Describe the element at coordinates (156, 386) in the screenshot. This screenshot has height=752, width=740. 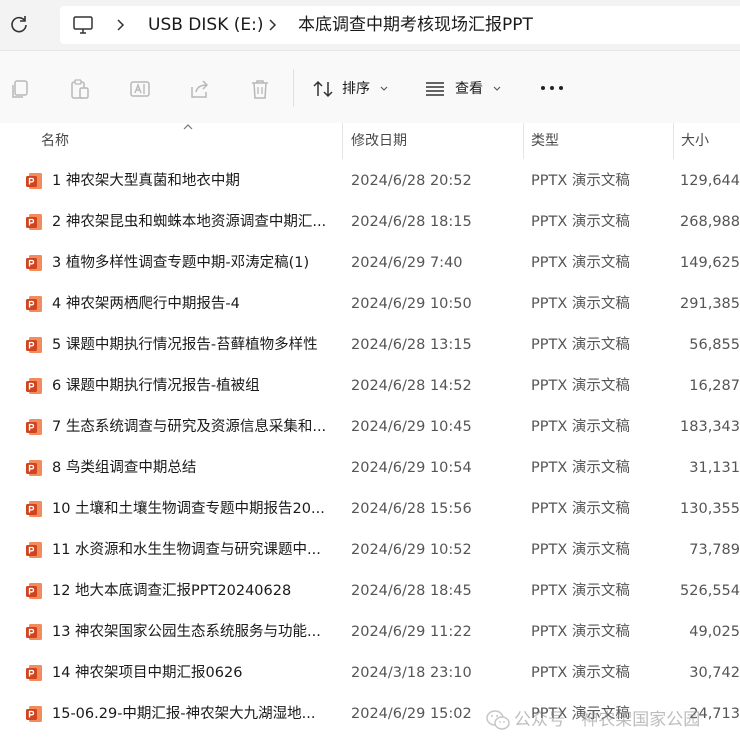
I see `file-name: 6 课题中期执行情况报告-植被组` at that location.